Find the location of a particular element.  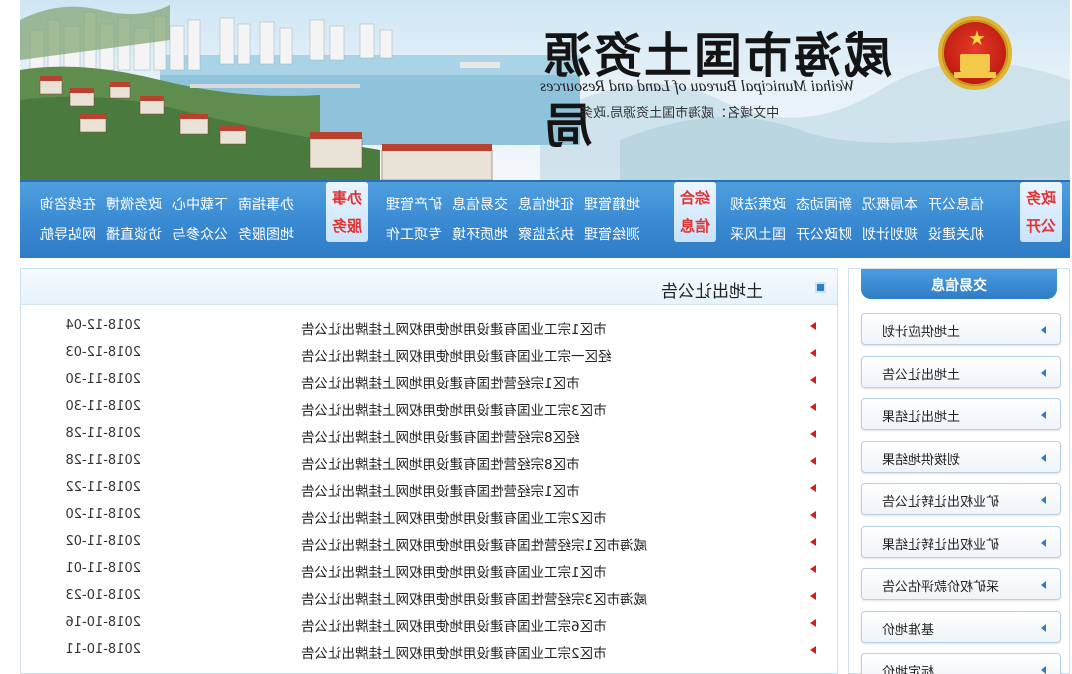

list-item: 市区1宗工业国有建设用地使用权网上挂牌出让公告 2018-12-04 is located at coordinates (429, 326).